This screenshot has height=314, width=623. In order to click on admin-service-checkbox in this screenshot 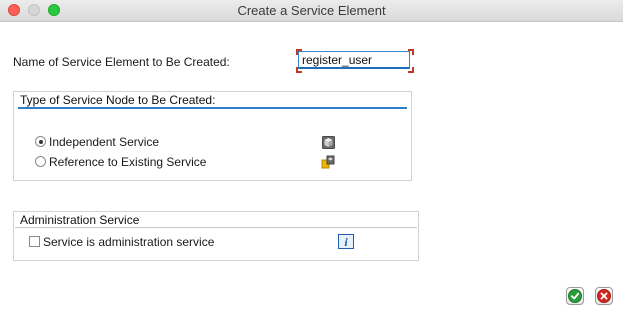, I will do `click(34, 241)`.